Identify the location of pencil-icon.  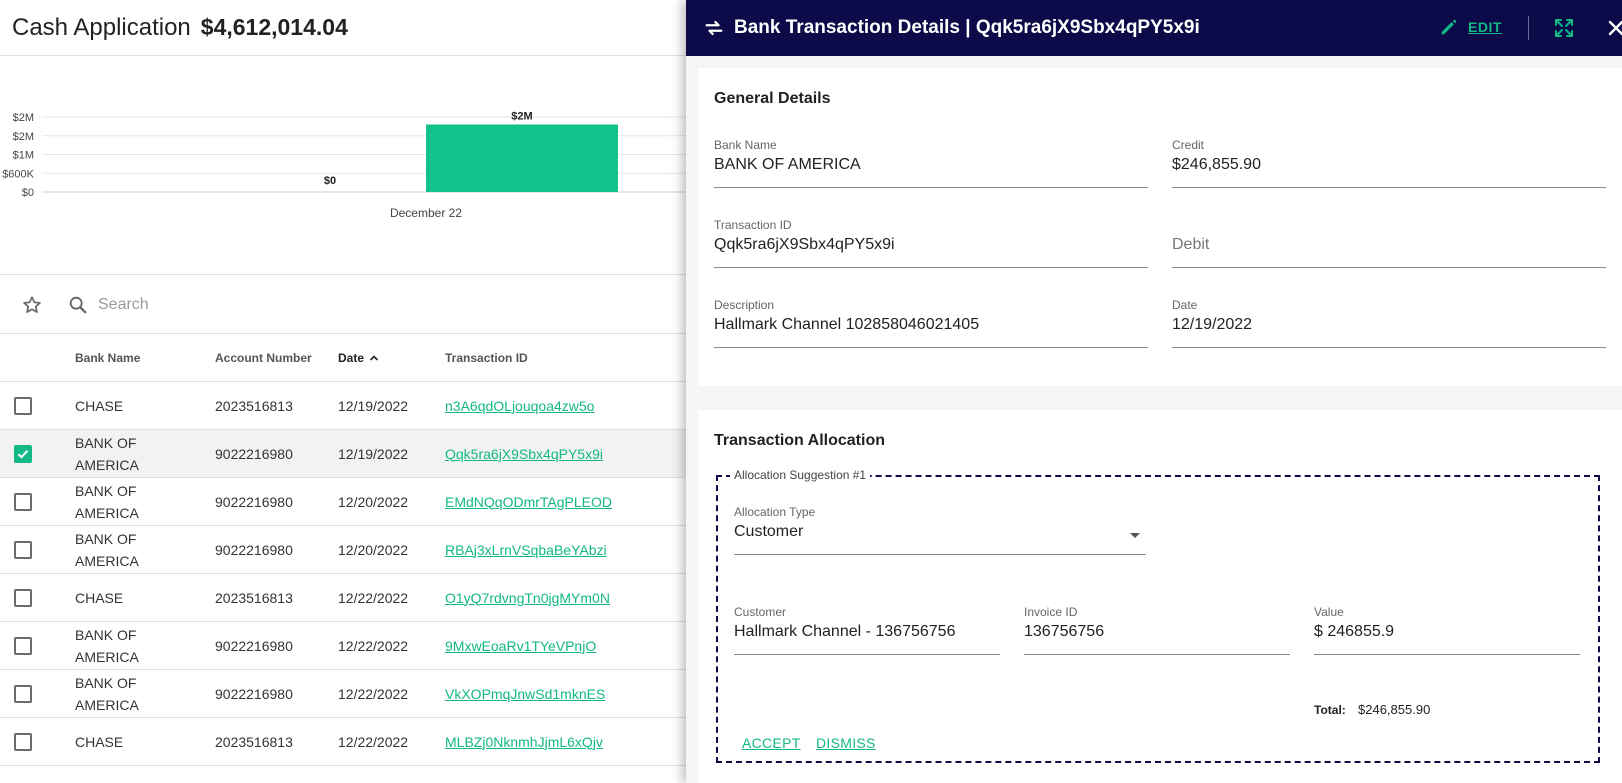
(1449, 27).